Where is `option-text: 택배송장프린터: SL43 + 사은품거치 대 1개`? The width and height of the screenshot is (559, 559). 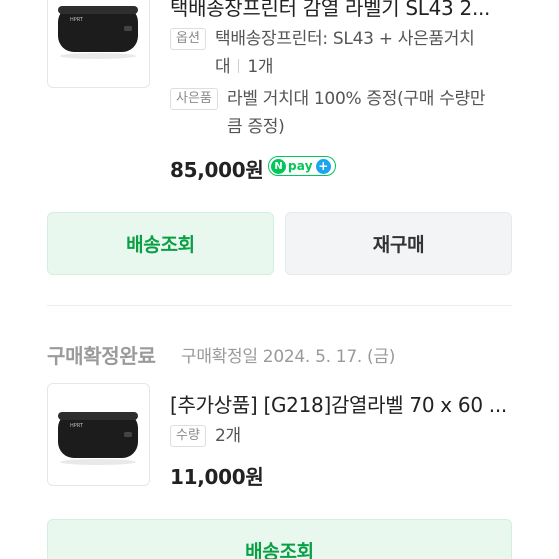
option-text: 택배송장프린터: SL43 + 사은품거치 대 1개 is located at coordinates (345, 53).